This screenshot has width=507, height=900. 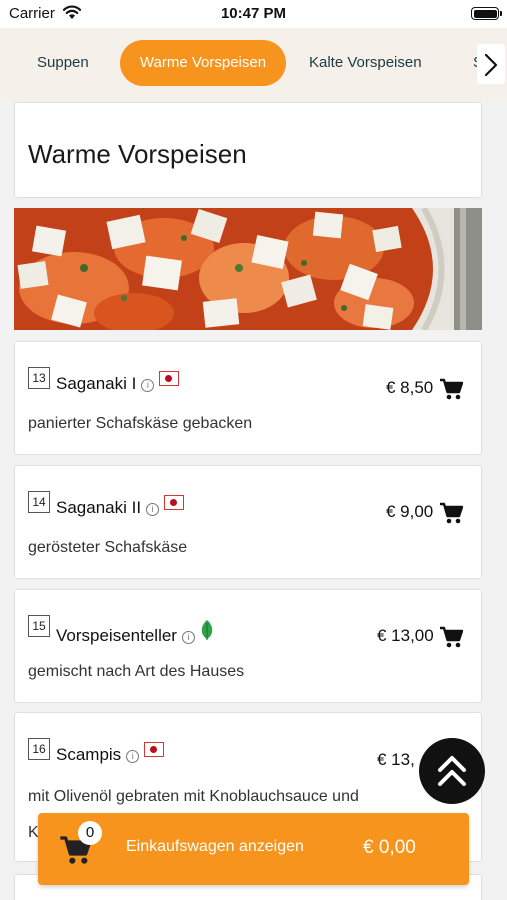 I want to click on scroll-to-top-button, so click(x=452, y=771).